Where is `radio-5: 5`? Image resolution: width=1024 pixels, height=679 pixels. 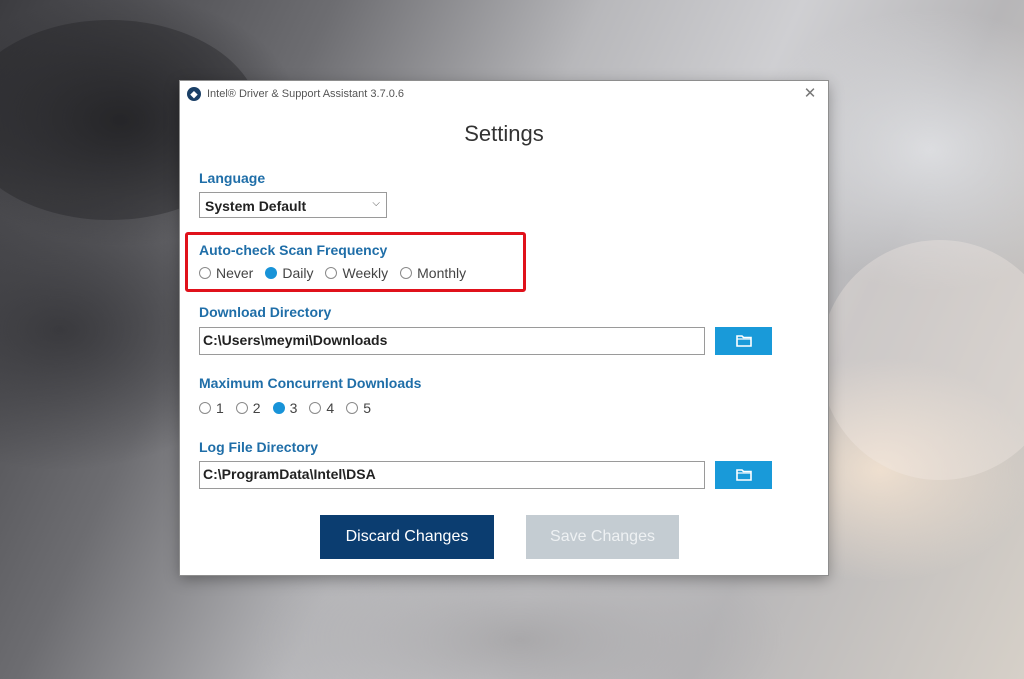
radio-5: 5 is located at coordinates (358, 408).